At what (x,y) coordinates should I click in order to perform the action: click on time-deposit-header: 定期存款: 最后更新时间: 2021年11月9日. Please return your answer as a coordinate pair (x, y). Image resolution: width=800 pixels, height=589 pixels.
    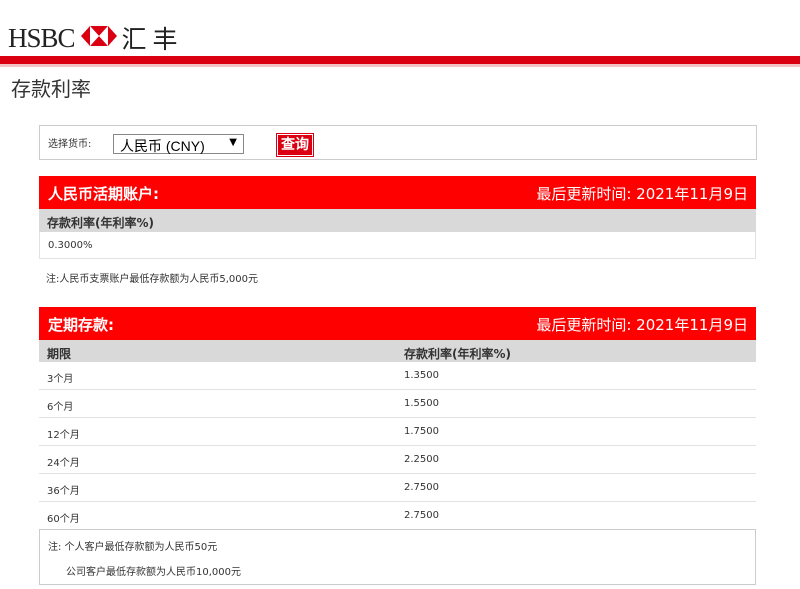
    Looking at the image, I should click on (397, 323).